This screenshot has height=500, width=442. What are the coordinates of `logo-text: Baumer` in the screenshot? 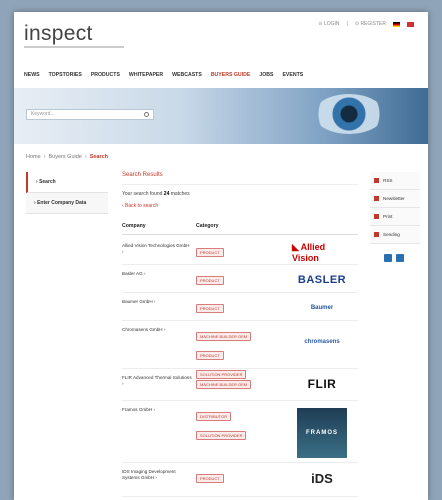 It's located at (322, 308).